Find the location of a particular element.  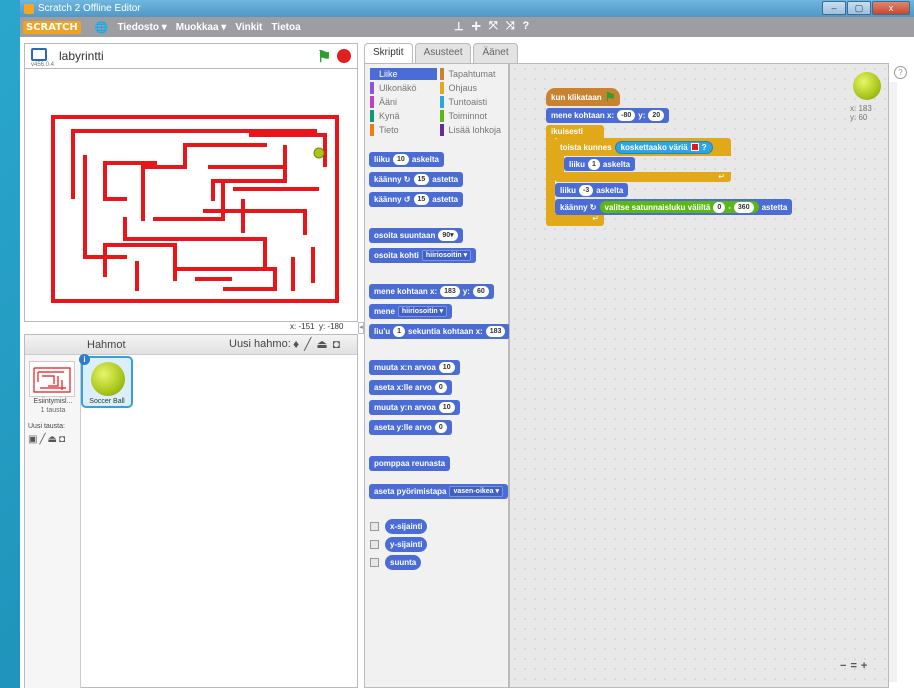

block-goto: mene hiiriosoitin ▾ is located at coordinates (411, 311).